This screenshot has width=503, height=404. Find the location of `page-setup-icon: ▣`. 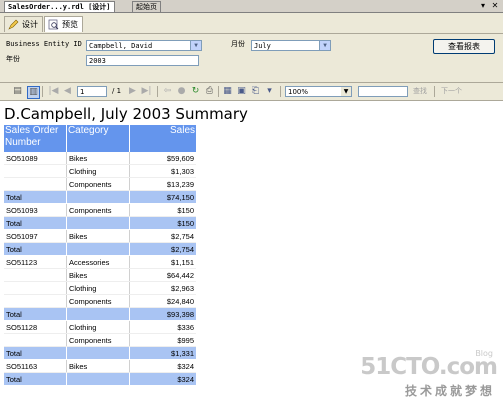

page-setup-icon: ▣ is located at coordinates (241, 91).